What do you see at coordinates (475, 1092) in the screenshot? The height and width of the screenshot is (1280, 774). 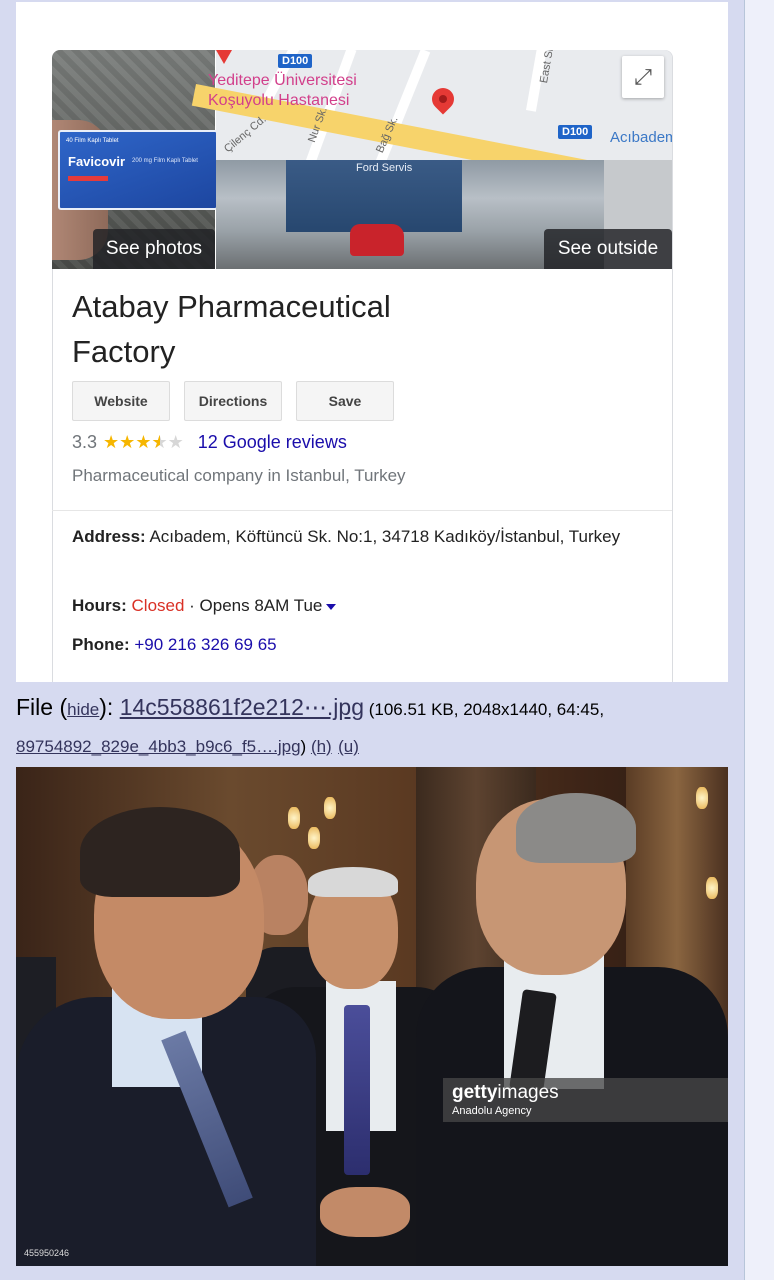 I see `getty-logo-bold: getty` at bounding box center [475, 1092].